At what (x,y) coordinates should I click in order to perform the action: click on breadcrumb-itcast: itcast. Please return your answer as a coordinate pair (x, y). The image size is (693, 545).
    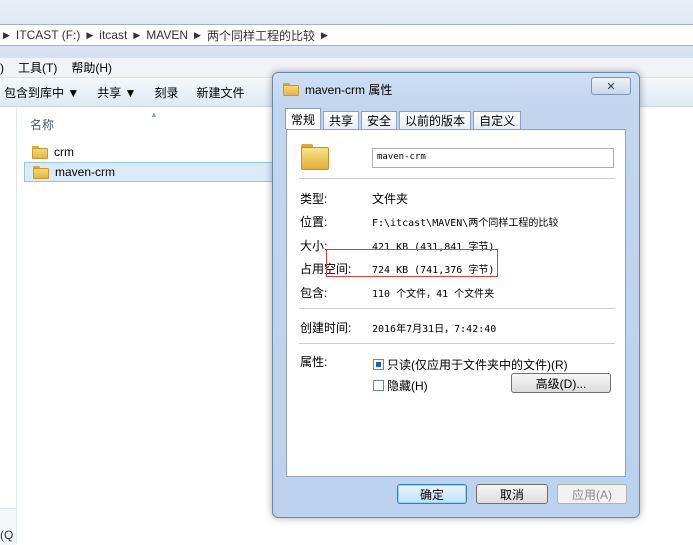
    Looking at the image, I should click on (113, 35).